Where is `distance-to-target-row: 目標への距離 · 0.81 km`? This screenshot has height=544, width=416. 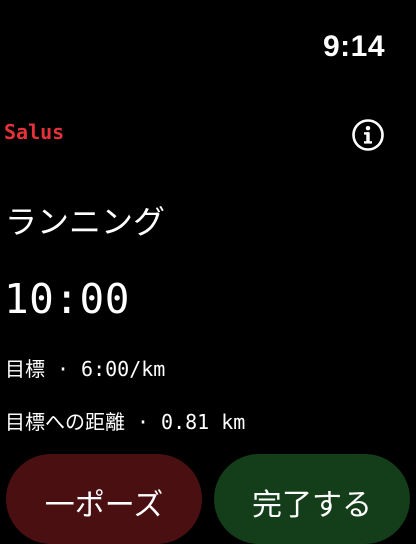
distance-to-target-row: 目標への距離 · 0.81 km is located at coordinates (125, 420).